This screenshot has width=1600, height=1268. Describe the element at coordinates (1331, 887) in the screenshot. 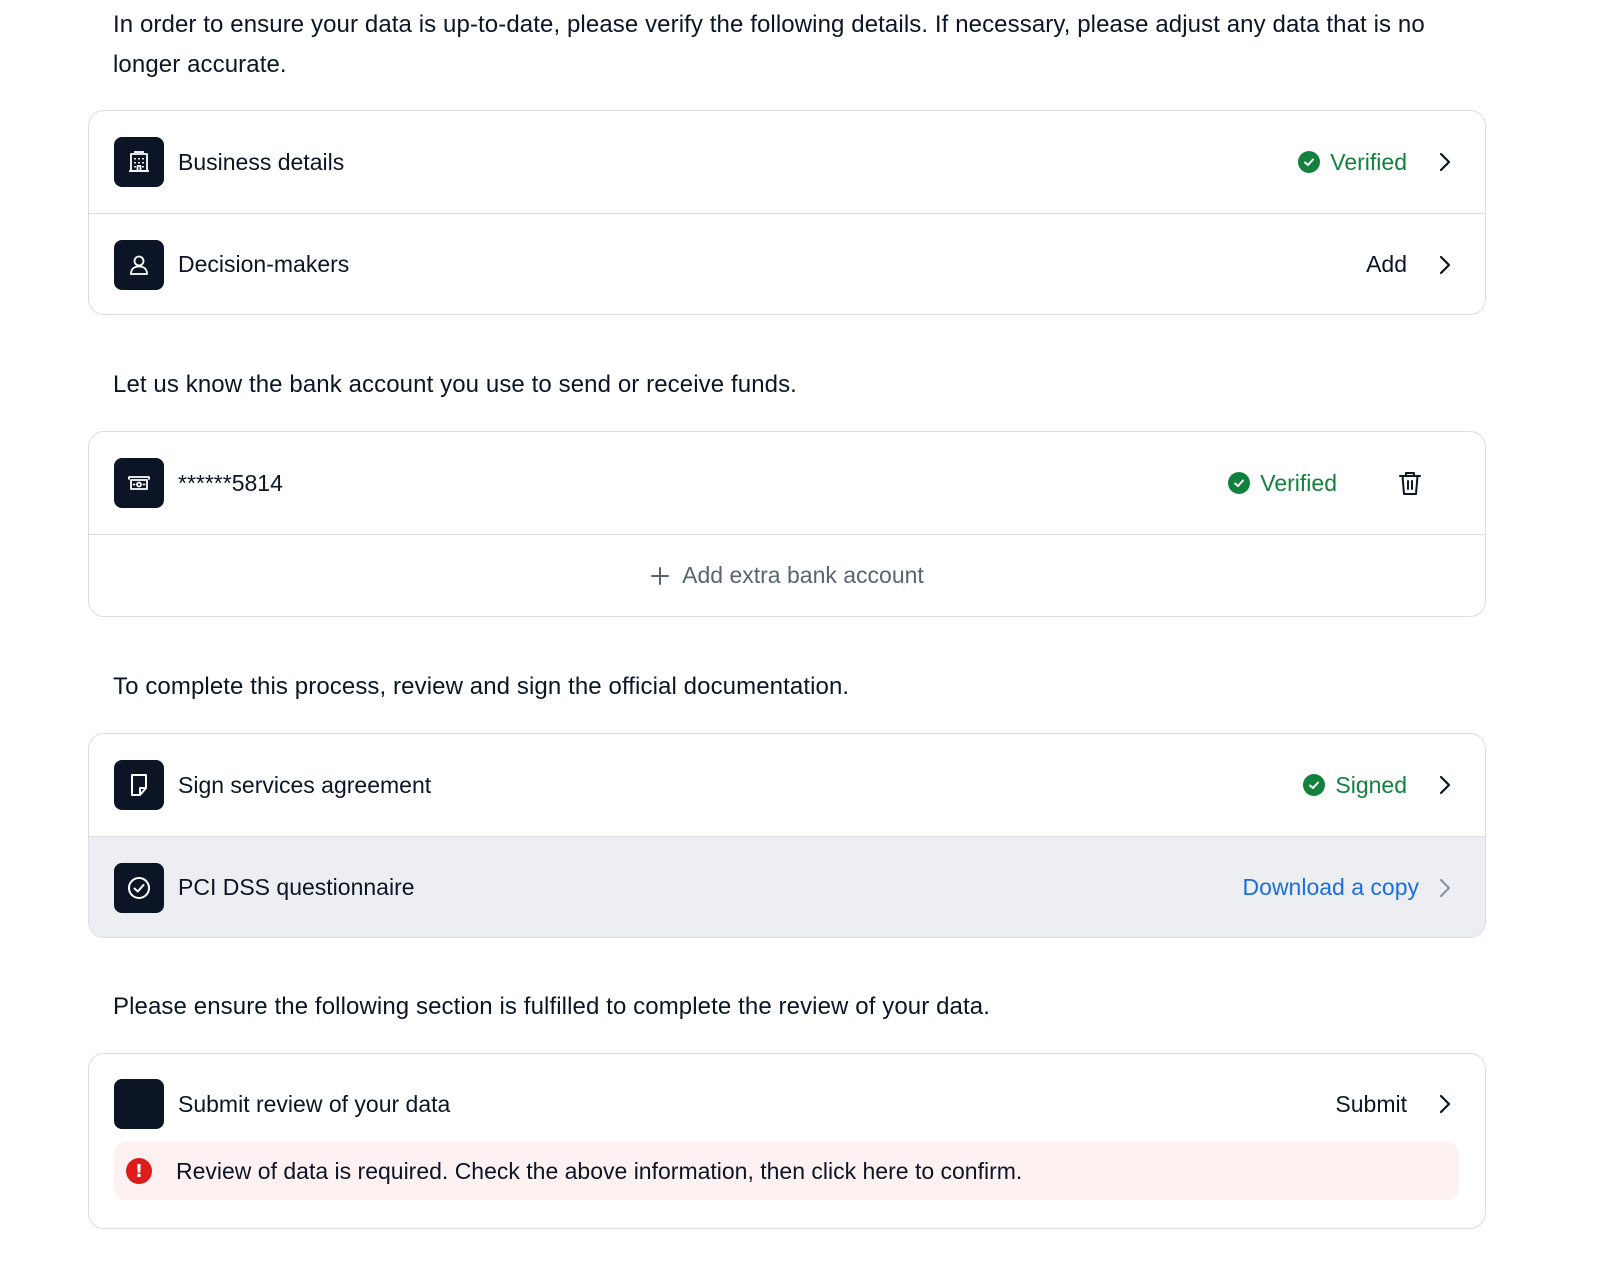

I see `download-copy-link: Download a copy` at that location.